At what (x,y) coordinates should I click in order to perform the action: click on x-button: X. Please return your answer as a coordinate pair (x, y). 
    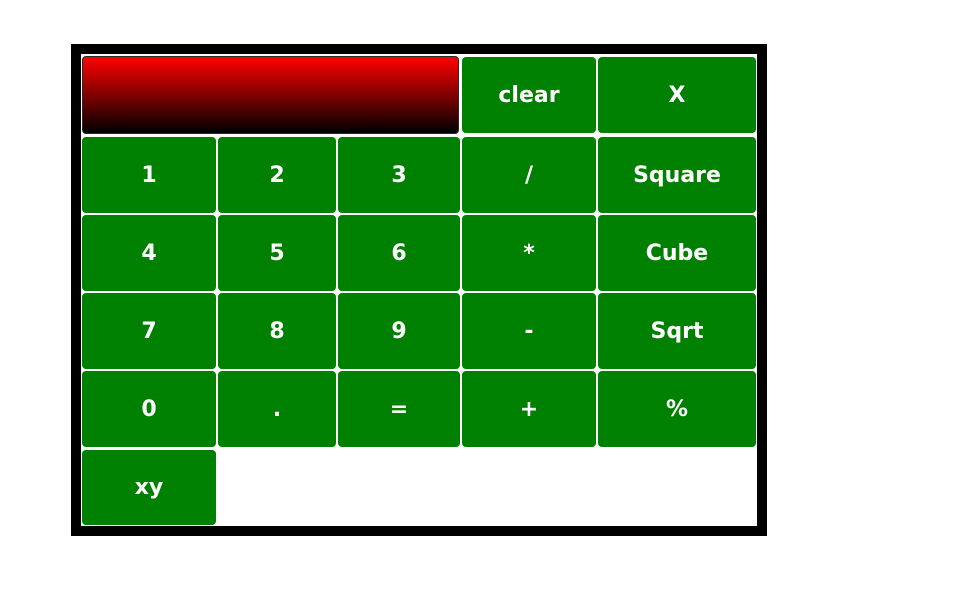
    Looking at the image, I should click on (677, 95).